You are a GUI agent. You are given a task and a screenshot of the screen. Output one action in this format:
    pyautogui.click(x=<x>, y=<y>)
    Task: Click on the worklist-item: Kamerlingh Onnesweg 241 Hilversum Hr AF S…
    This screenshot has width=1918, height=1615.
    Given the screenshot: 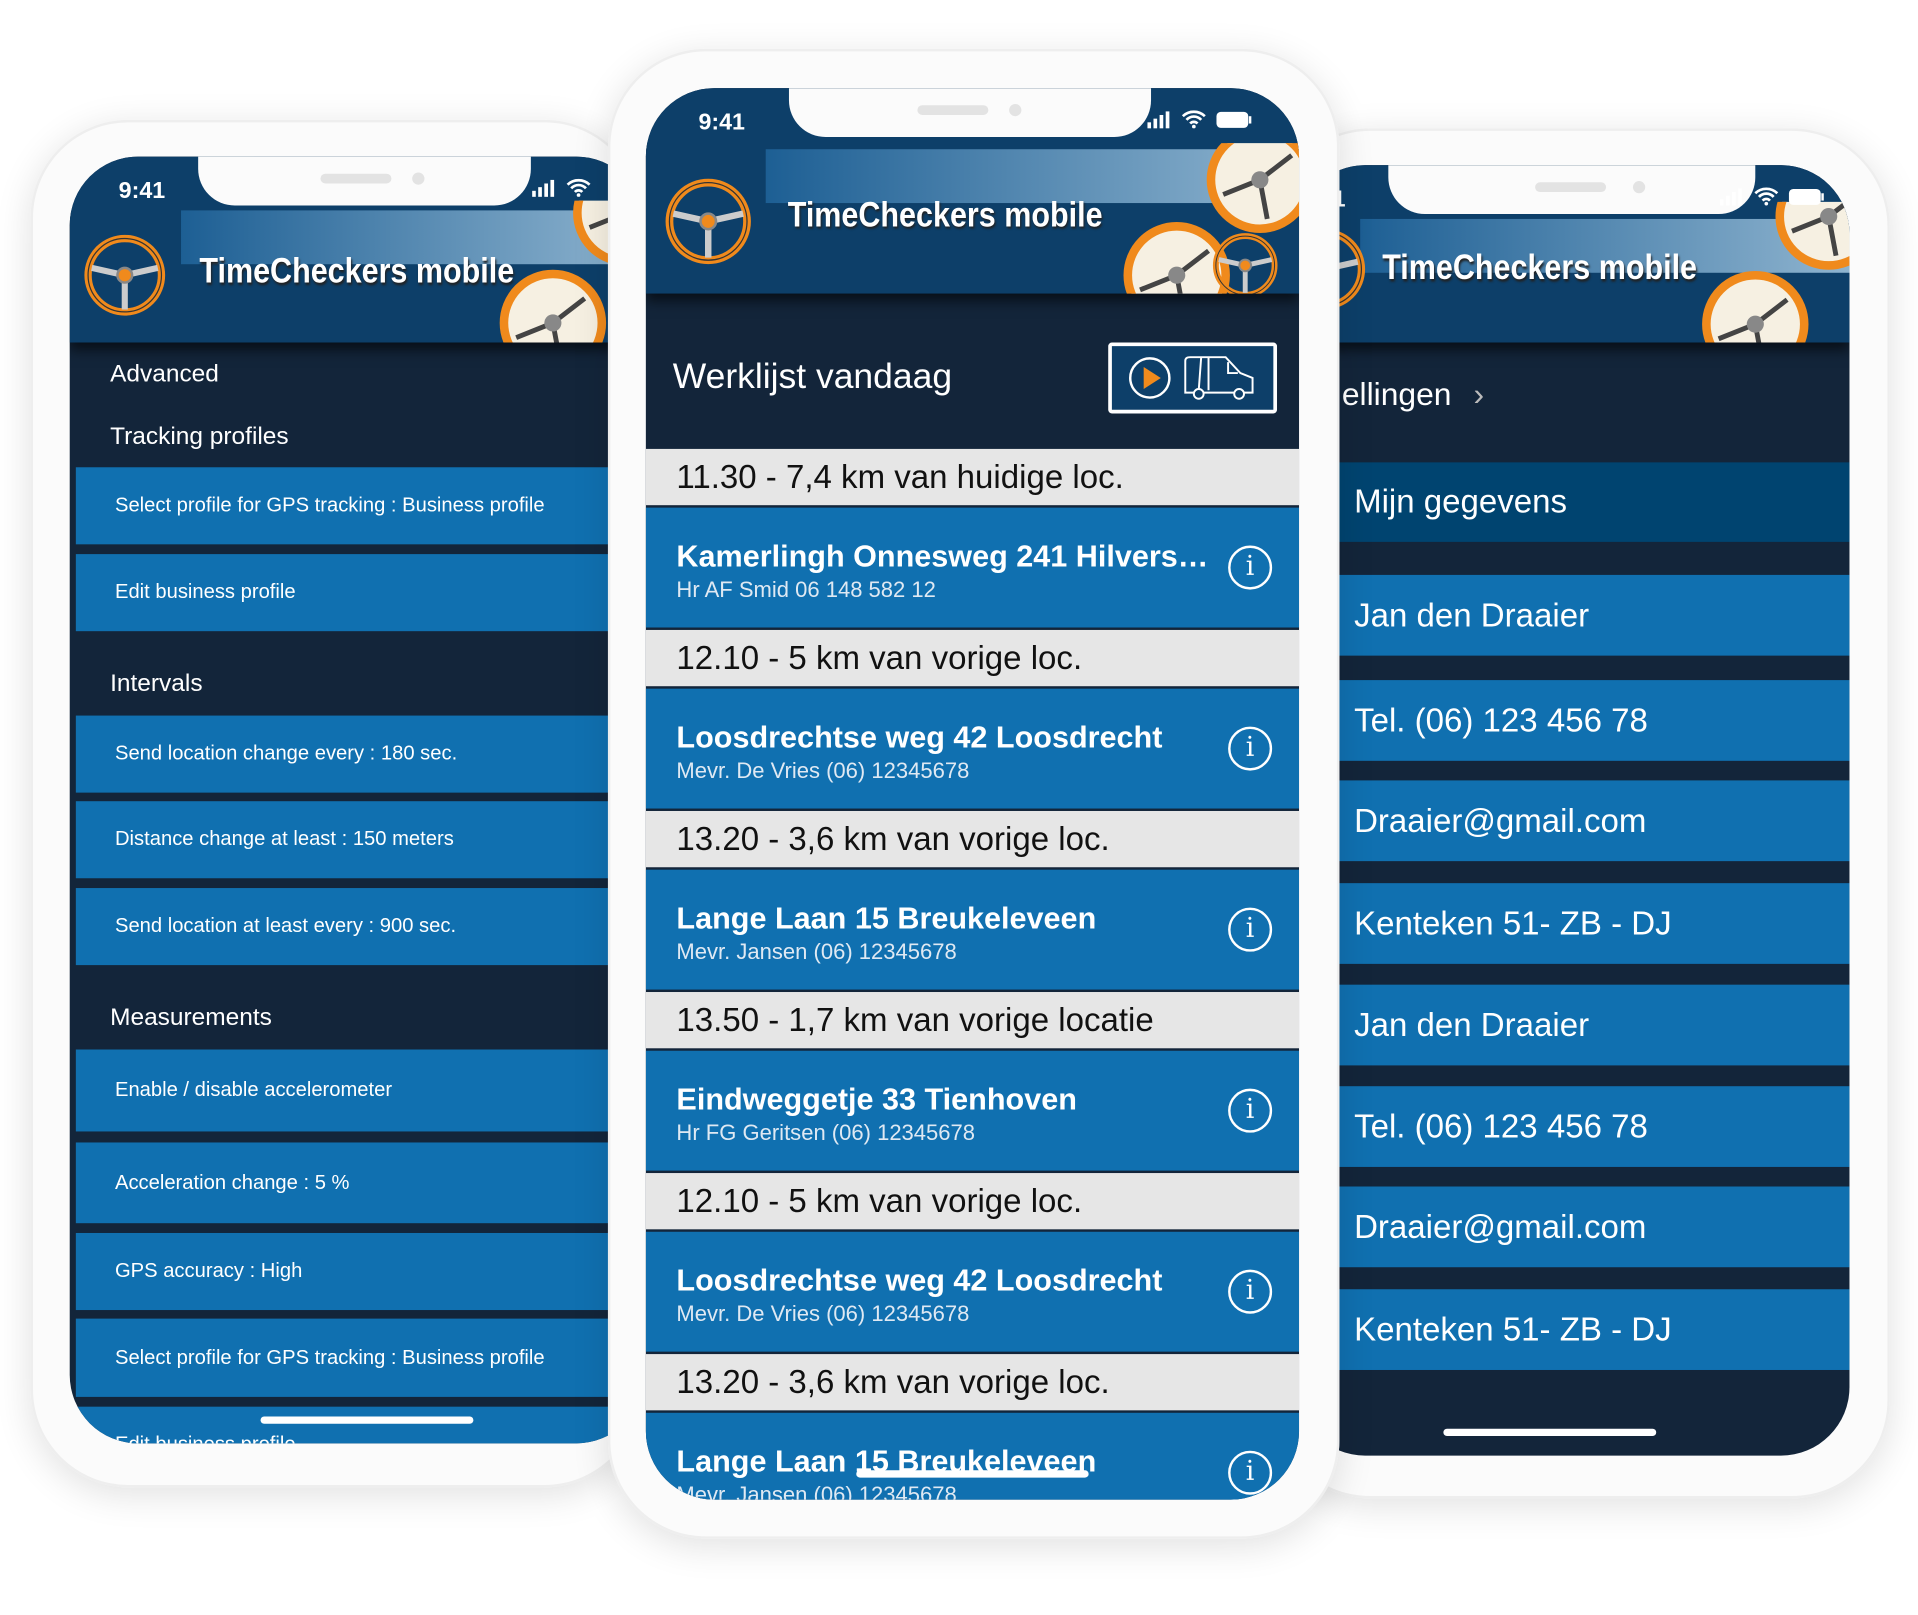 What is the action you would take?
    pyautogui.click(x=972, y=567)
    